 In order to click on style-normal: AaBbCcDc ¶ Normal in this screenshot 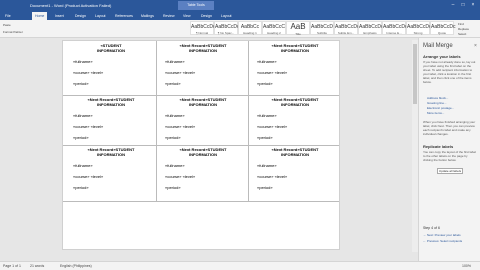, I will do `click(202, 28)`.